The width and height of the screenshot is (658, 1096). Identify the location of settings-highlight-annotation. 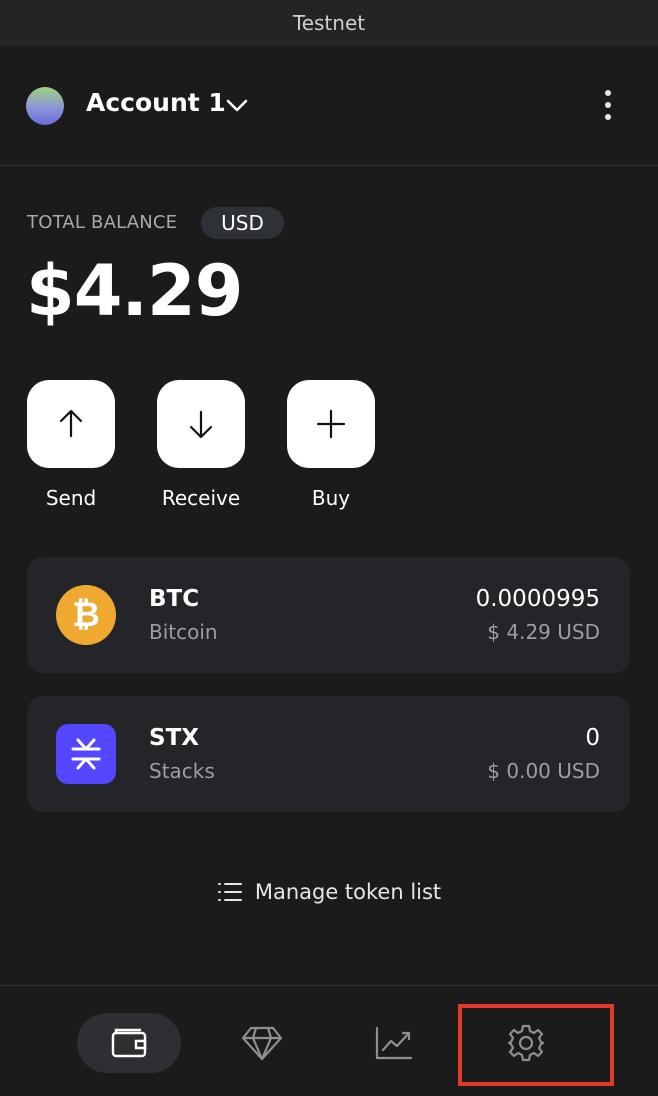
(536, 1045).